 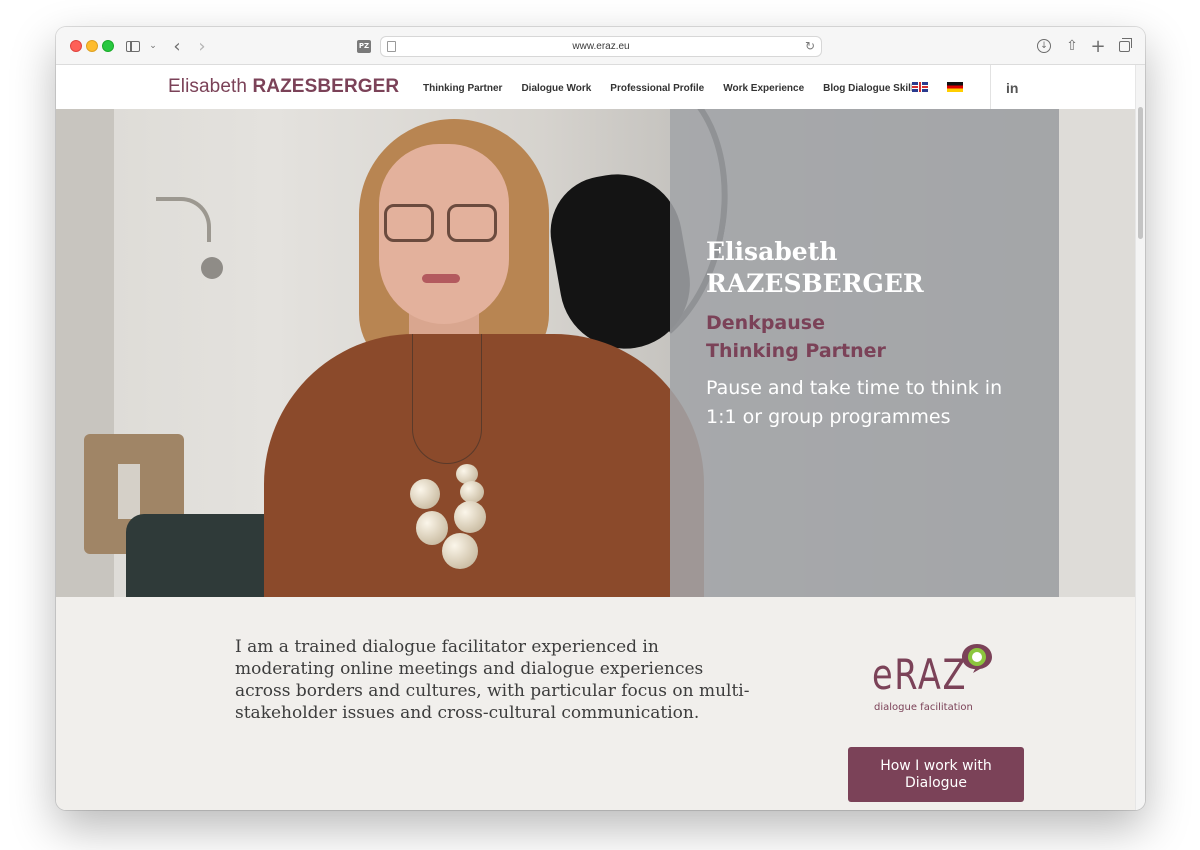 What do you see at coordinates (177, 46) in the screenshot?
I see `back-icon: ‹` at bounding box center [177, 46].